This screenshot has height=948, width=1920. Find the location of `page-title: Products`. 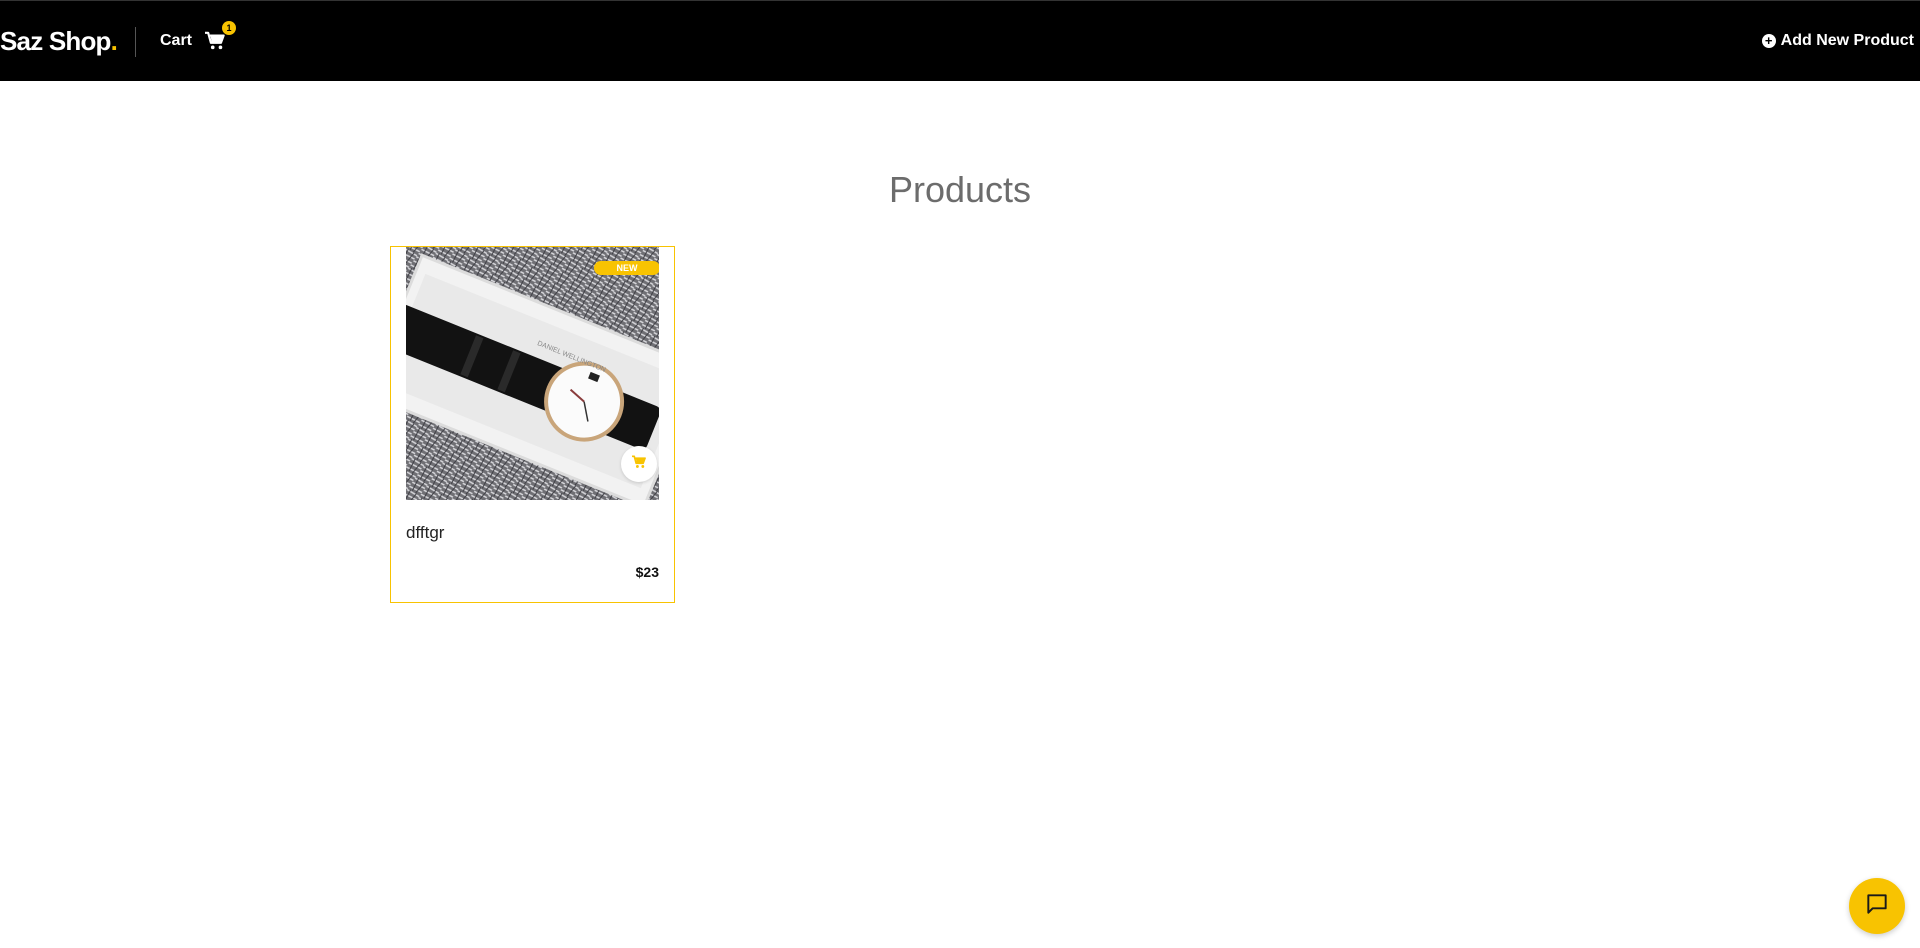

page-title: Products is located at coordinates (960, 189).